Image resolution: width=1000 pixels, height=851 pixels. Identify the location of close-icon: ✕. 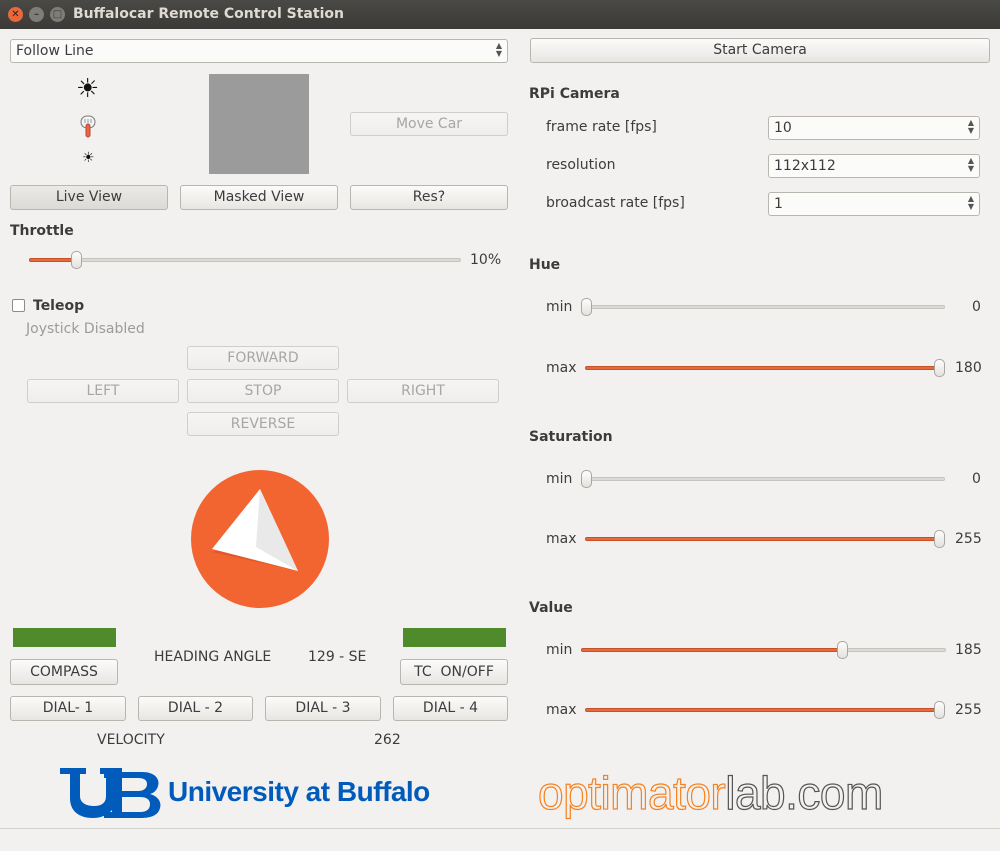
(15, 14).